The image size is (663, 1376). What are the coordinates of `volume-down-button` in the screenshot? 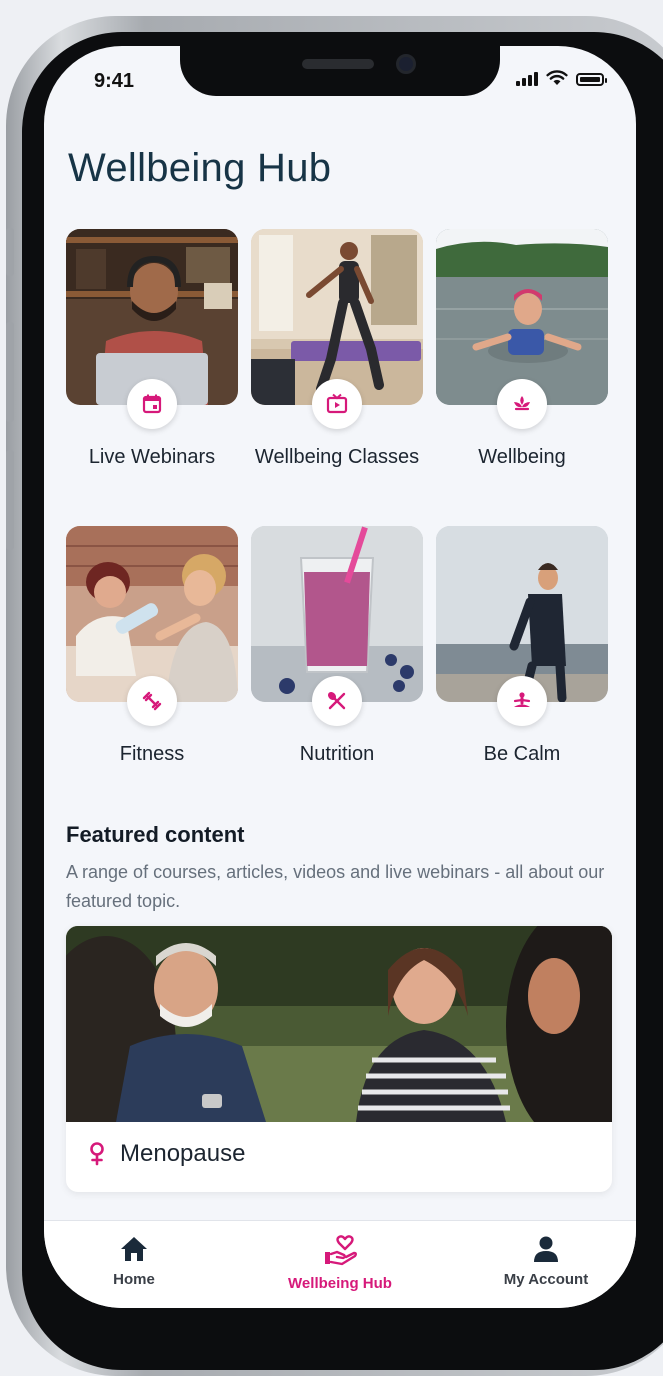 It's located at (10, 500).